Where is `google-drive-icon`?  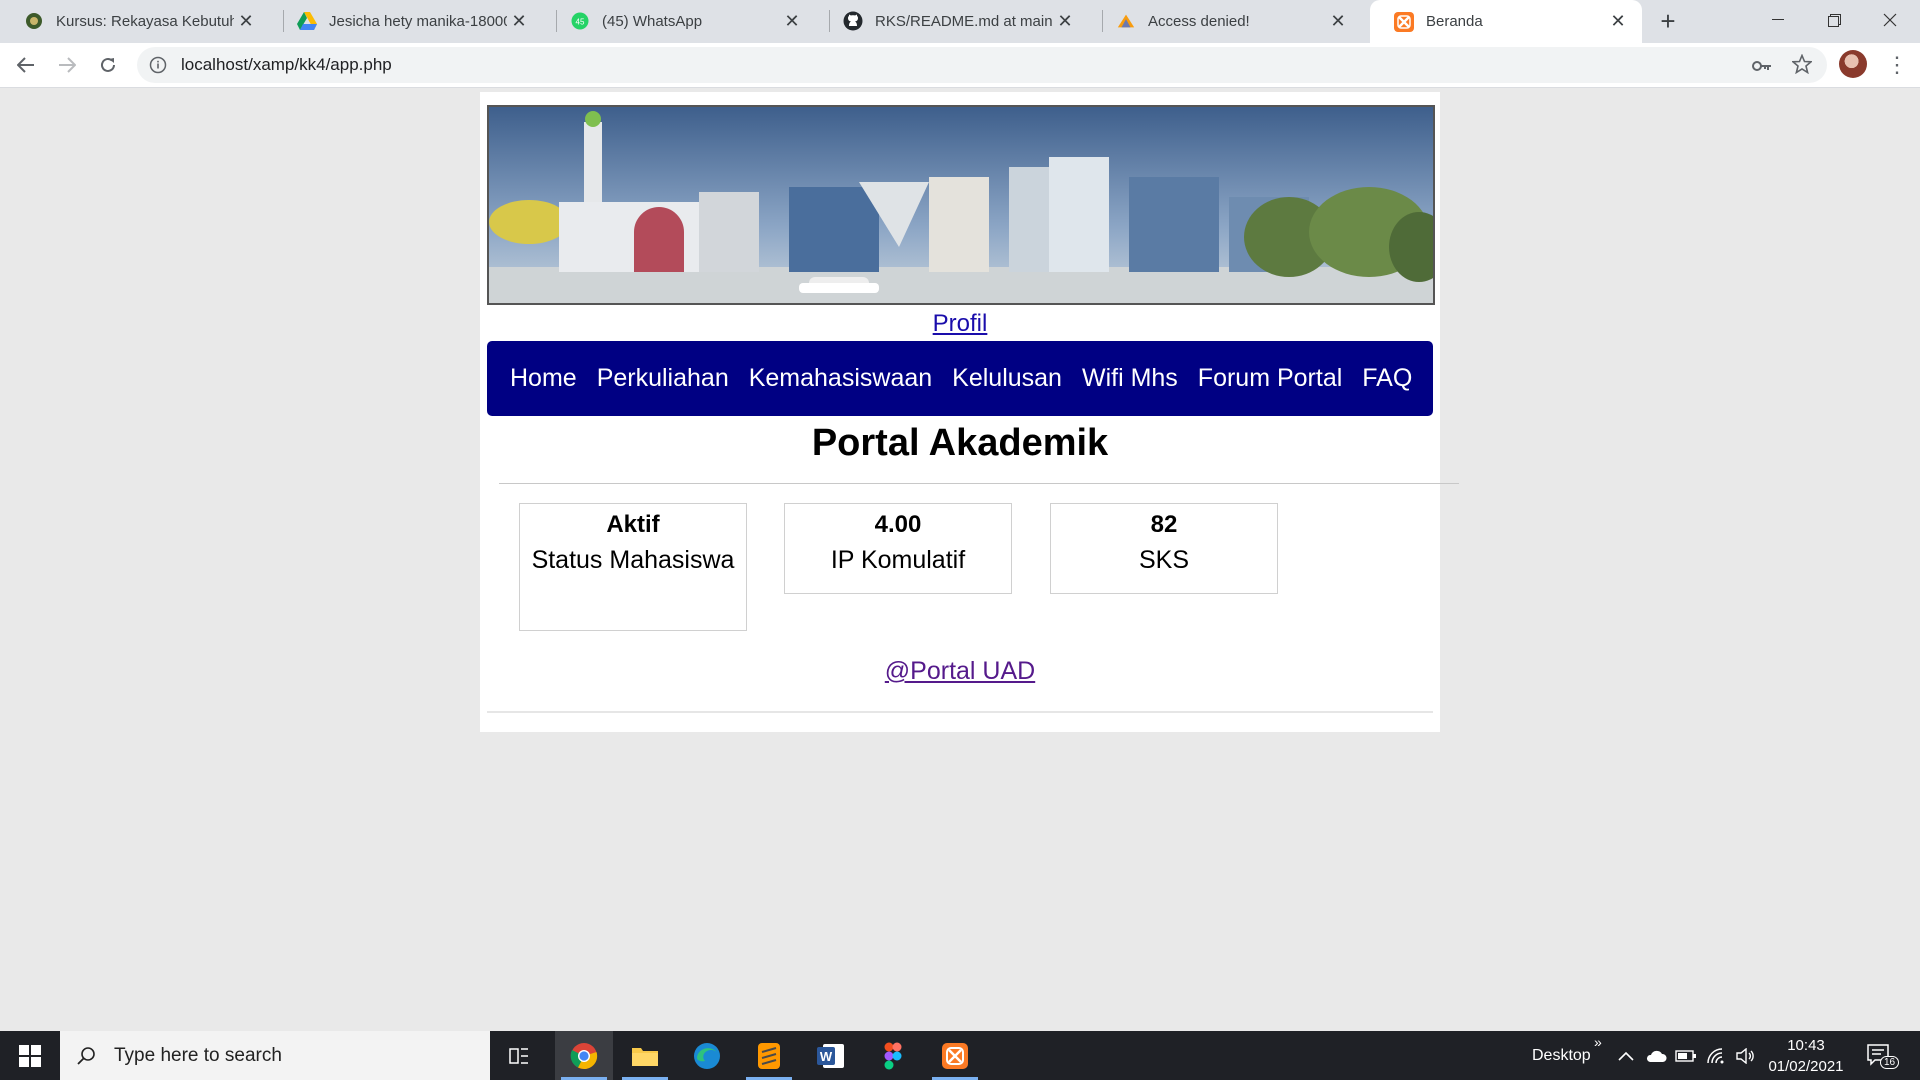 google-drive-icon is located at coordinates (307, 21).